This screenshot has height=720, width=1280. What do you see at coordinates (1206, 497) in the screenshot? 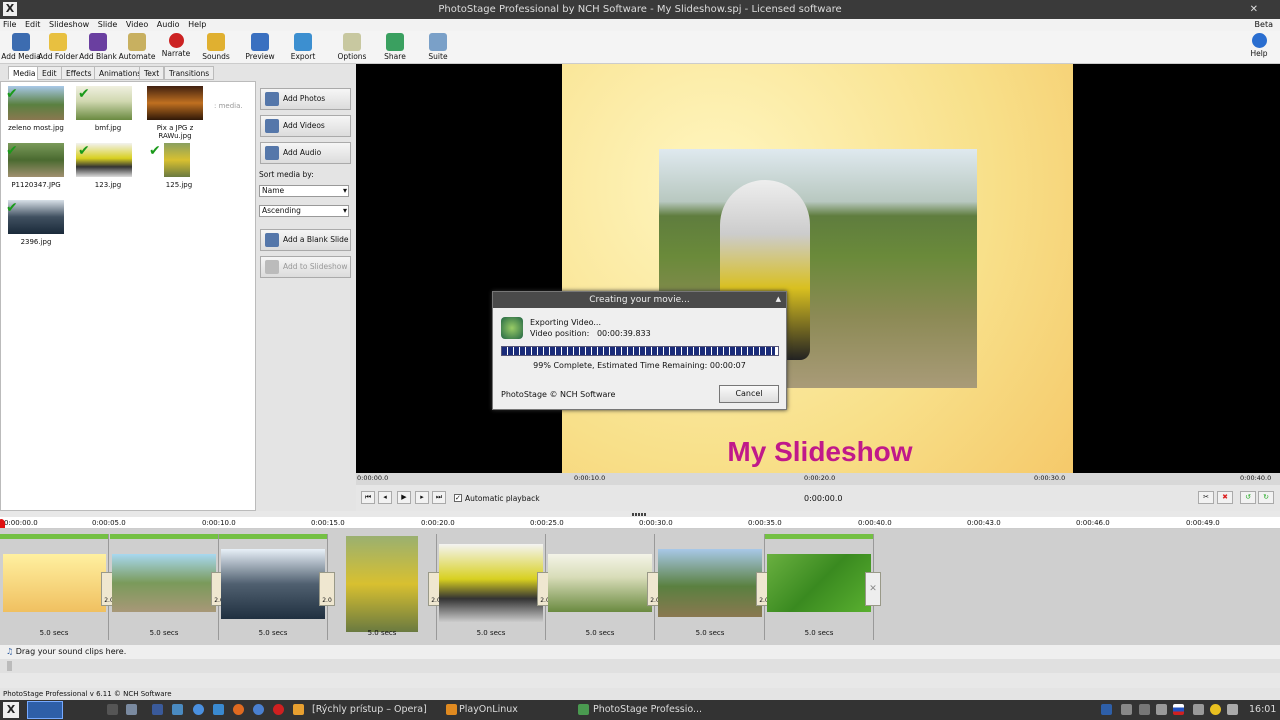
I see `scissors-icon: ✂` at bounding box center [1206, 497].